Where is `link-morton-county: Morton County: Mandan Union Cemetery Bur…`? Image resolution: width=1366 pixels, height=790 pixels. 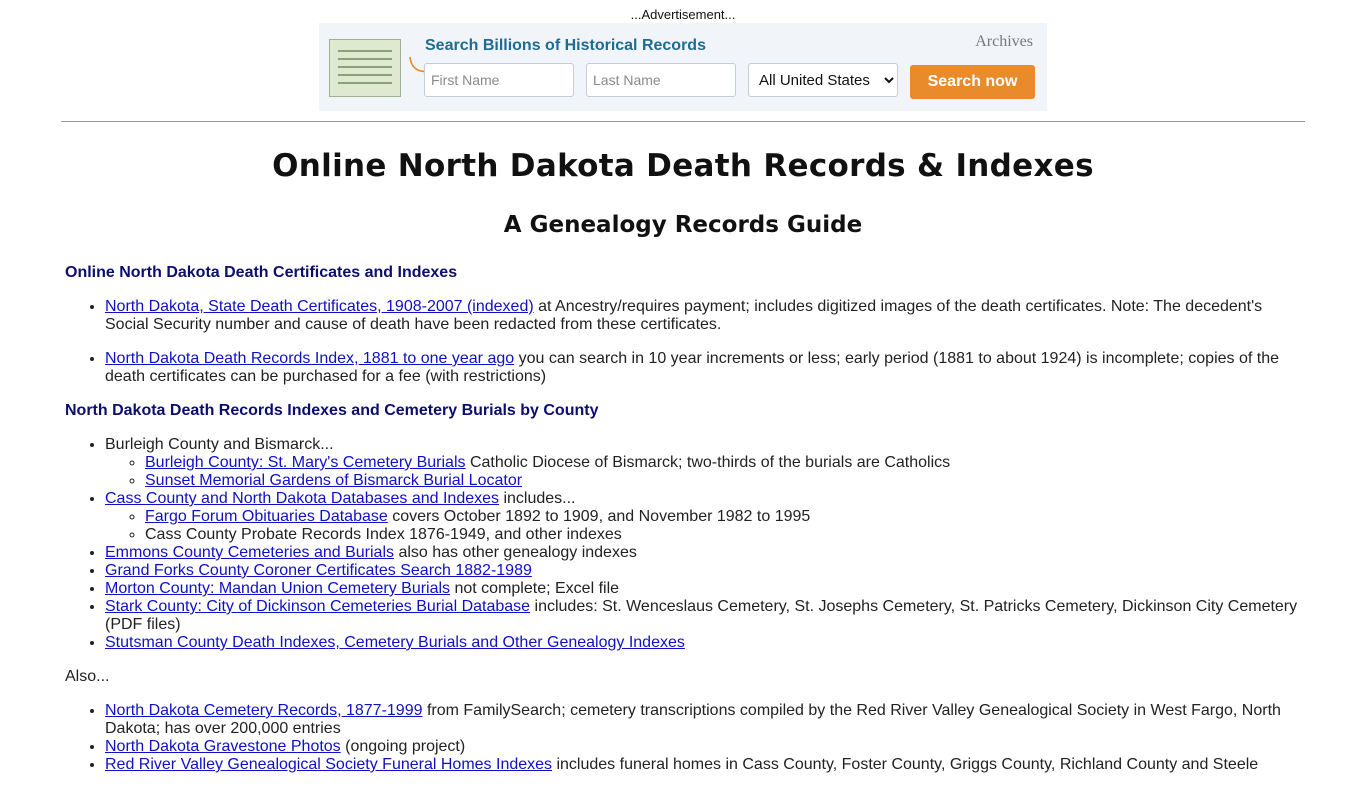
link-morton-county: Morton County: Mandan Union Cemetery Bur… is located at coordinates (277, 588).